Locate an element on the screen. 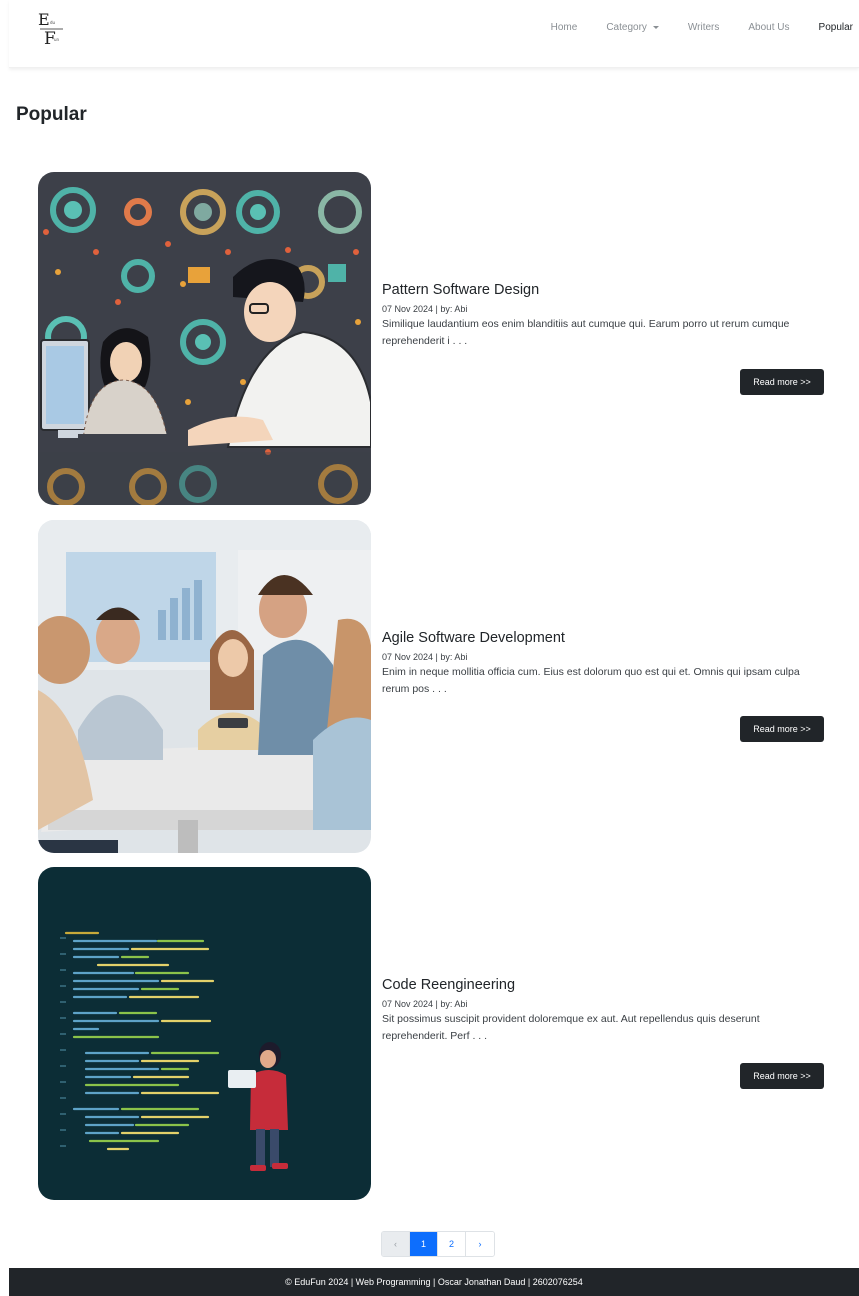 Image resolution: width=859 pixels, height=1296 pixels. pagination-page-1: 1 is located at coordinates (424, 1244).